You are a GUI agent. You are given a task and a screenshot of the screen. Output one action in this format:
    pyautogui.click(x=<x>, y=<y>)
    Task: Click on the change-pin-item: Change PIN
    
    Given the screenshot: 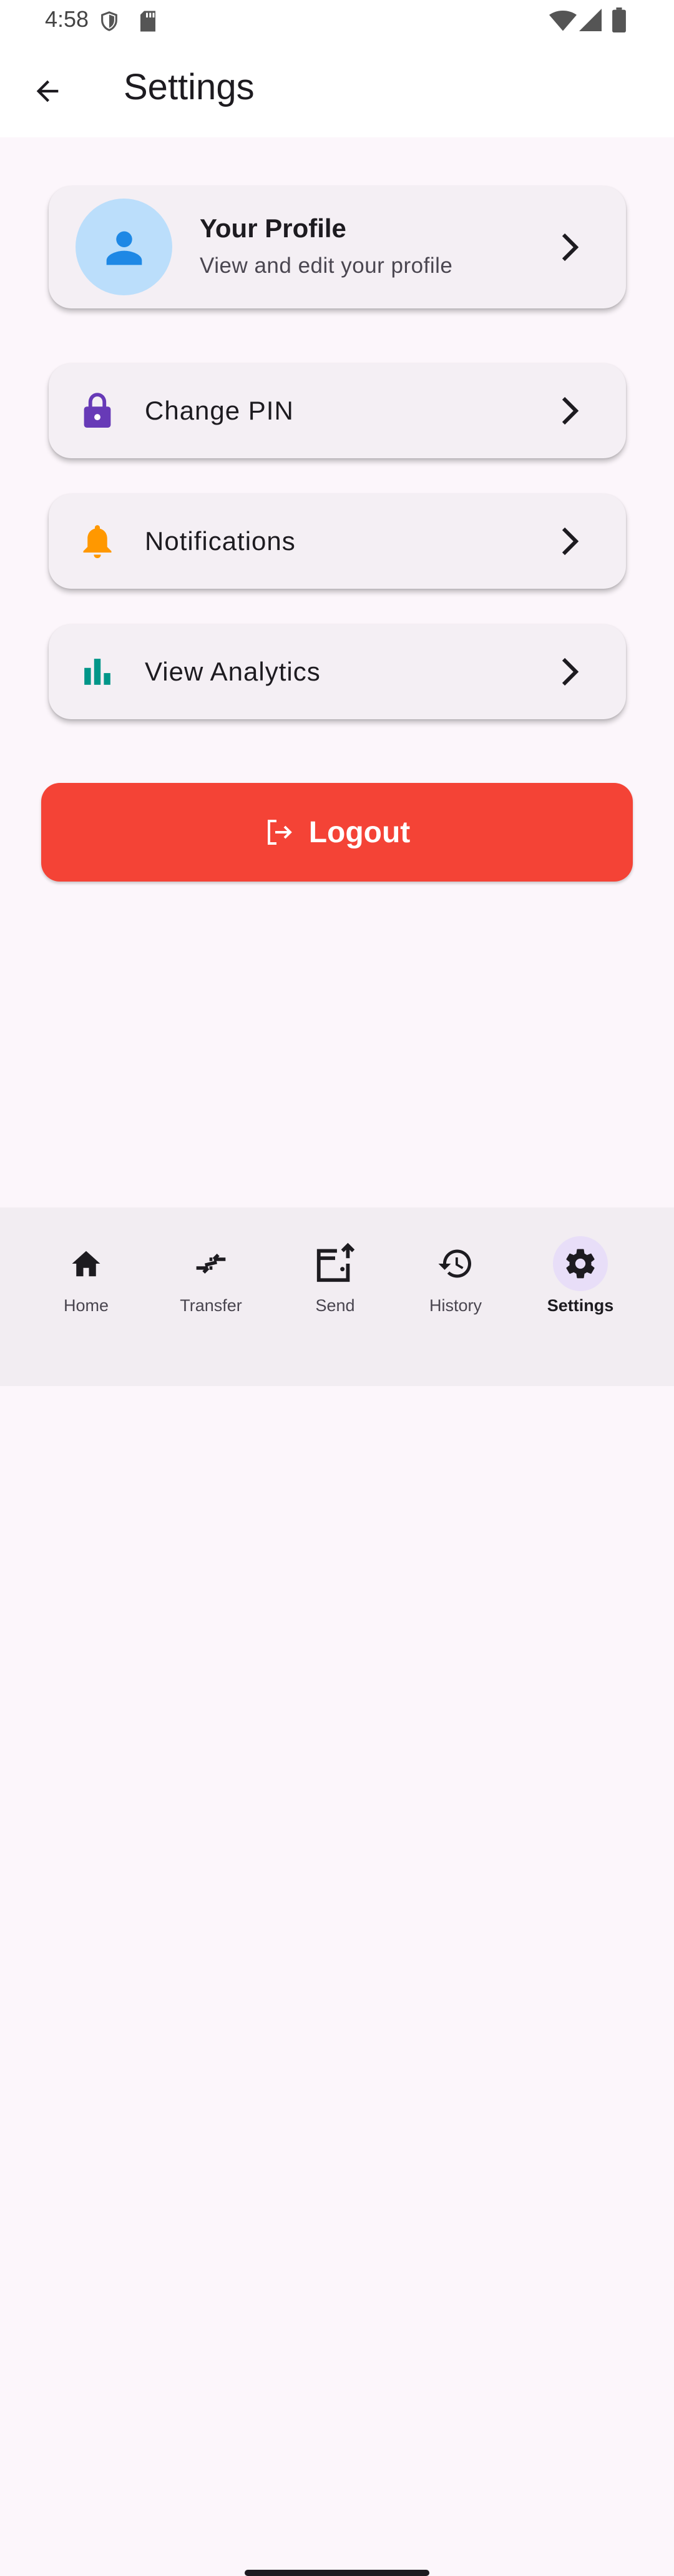 What is the action you would take?
    pyautogui.click(x=338, y=410)
    